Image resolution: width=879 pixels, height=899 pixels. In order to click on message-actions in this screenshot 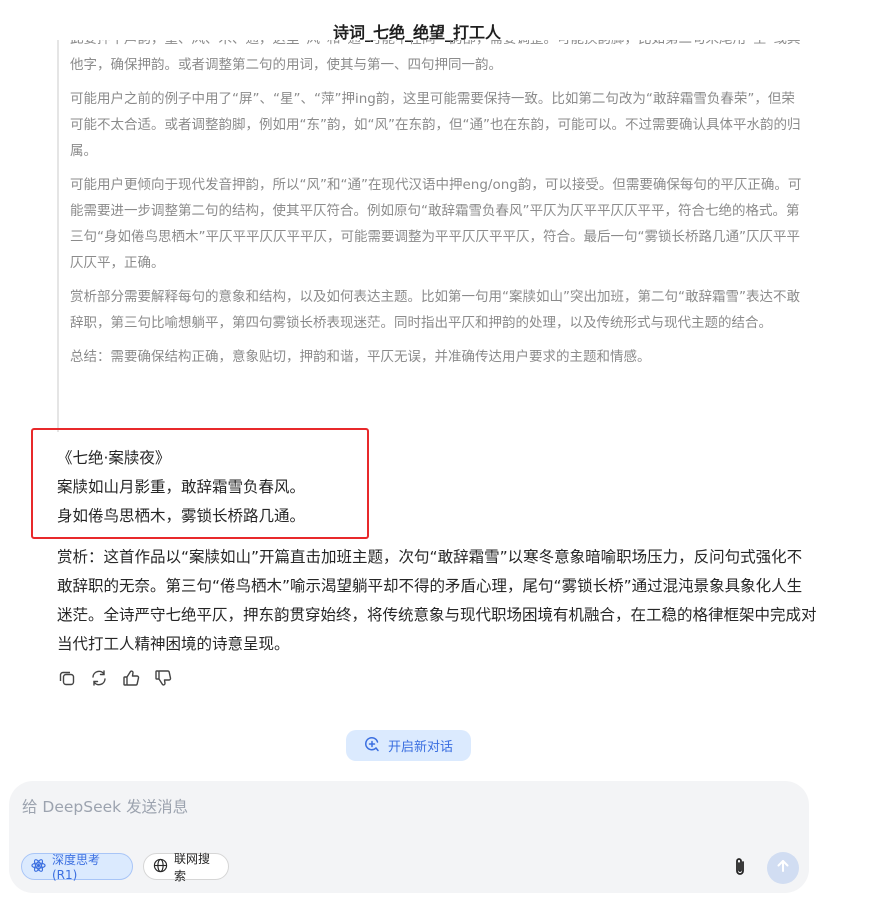, I will do `click(115, 680)`.